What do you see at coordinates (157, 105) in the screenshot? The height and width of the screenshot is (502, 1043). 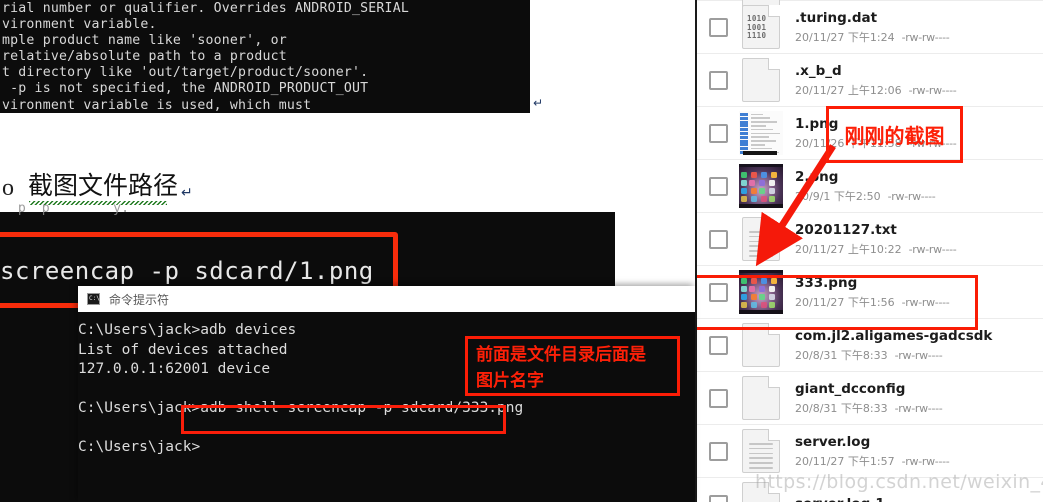 I see `help-line: vironment variable is used, which must` at bounding box center [157, 105].